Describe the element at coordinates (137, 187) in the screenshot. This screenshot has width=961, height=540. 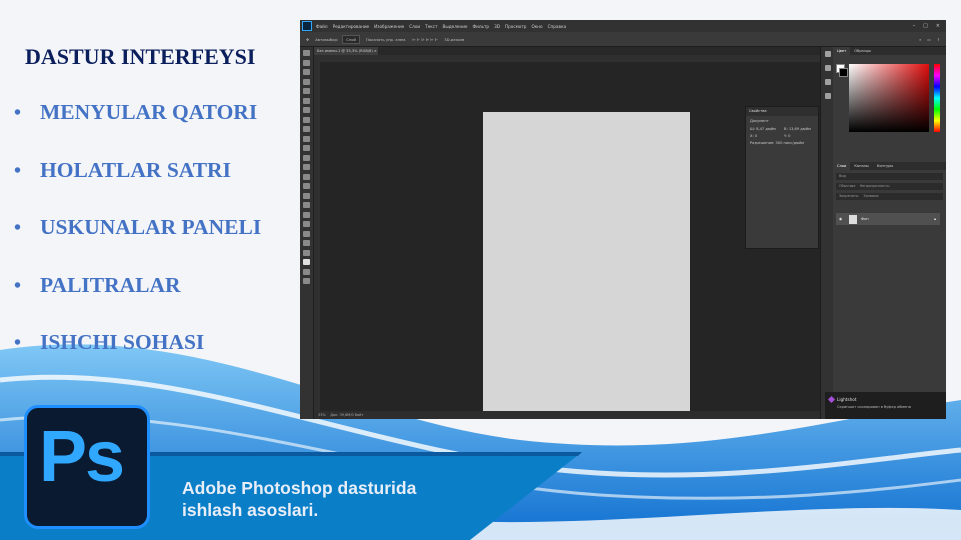
I see `bullet-item: • HOLATLAR SATRI` at that location.